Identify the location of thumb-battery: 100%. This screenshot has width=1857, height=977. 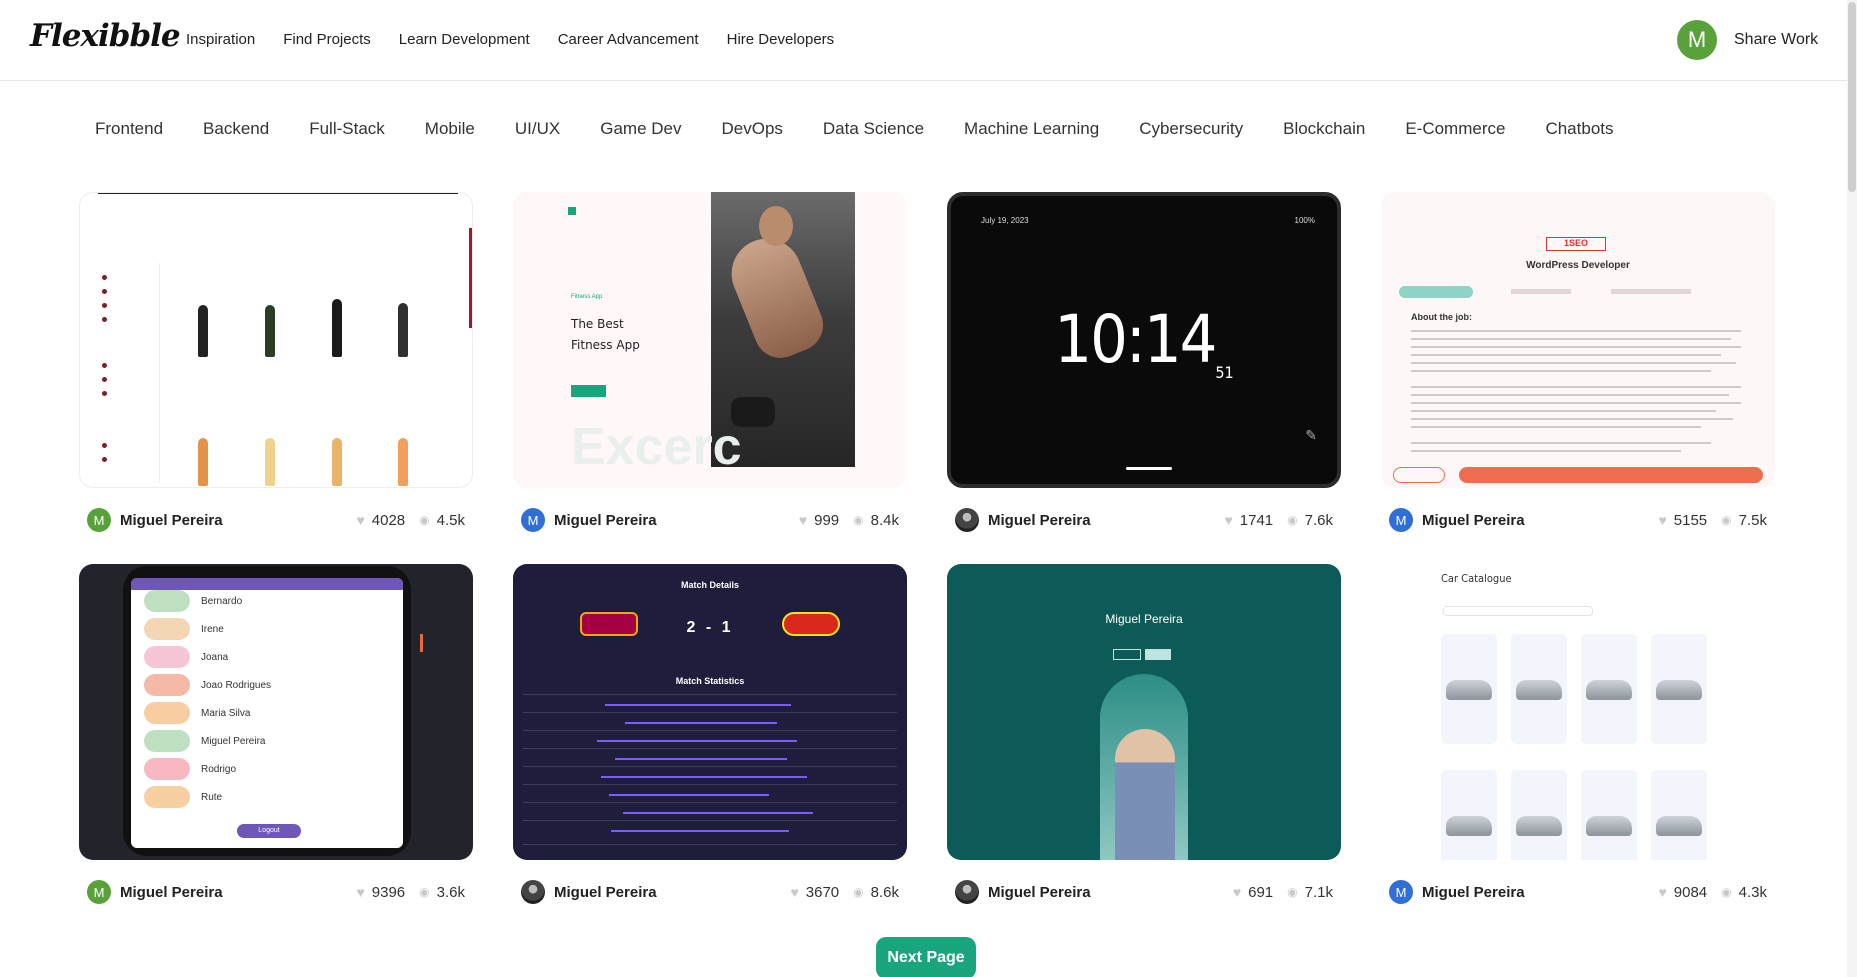
(1304, 220).